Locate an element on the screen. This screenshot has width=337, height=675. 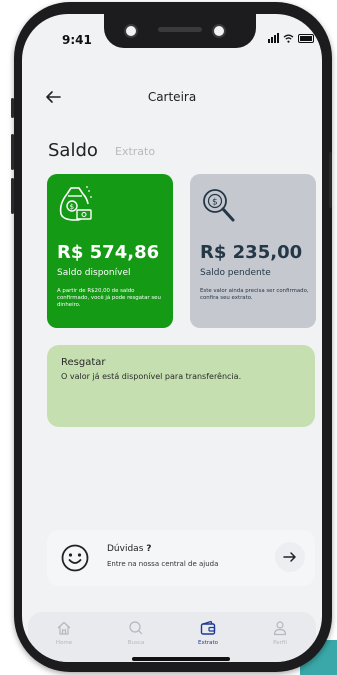
camera-icon is located at coordinates (131, 31).